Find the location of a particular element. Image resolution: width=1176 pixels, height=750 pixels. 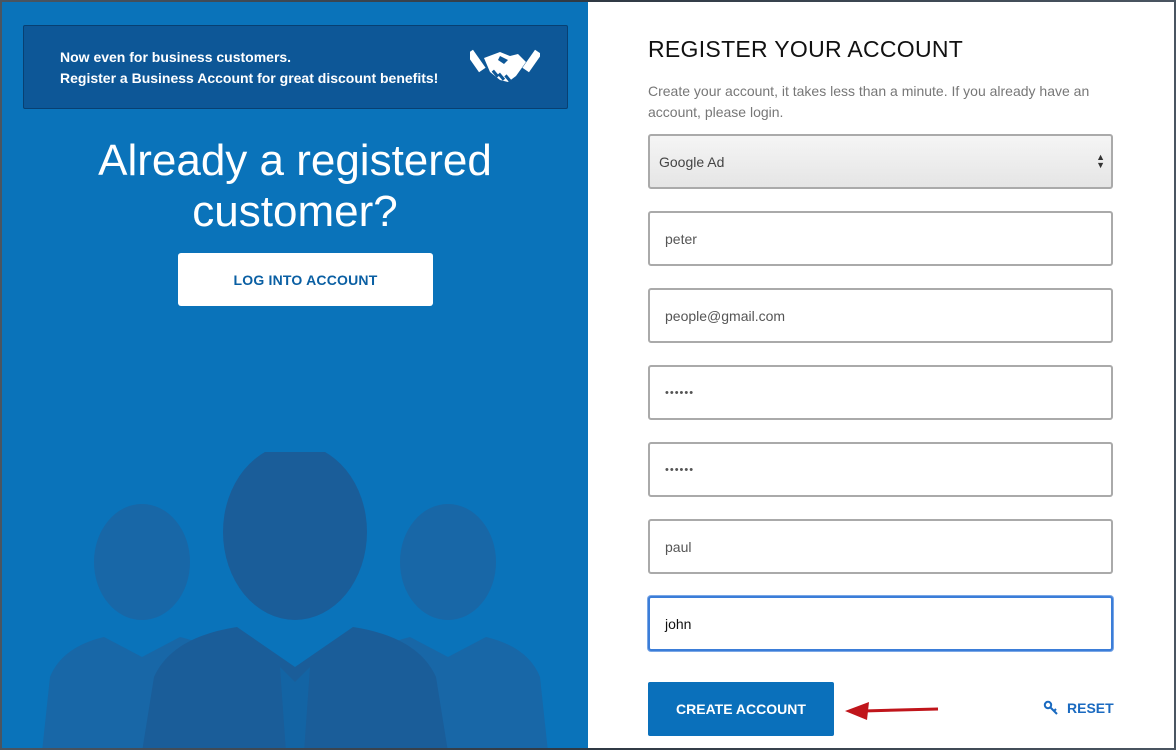

key-icon is located at coordinates (1050, 707).